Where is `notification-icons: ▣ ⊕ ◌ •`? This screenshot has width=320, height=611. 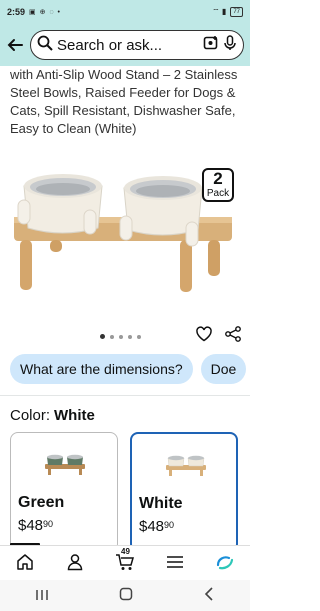
notification-icons: ▣ ⊕ ◌ • is located at coordinates (45, 12).